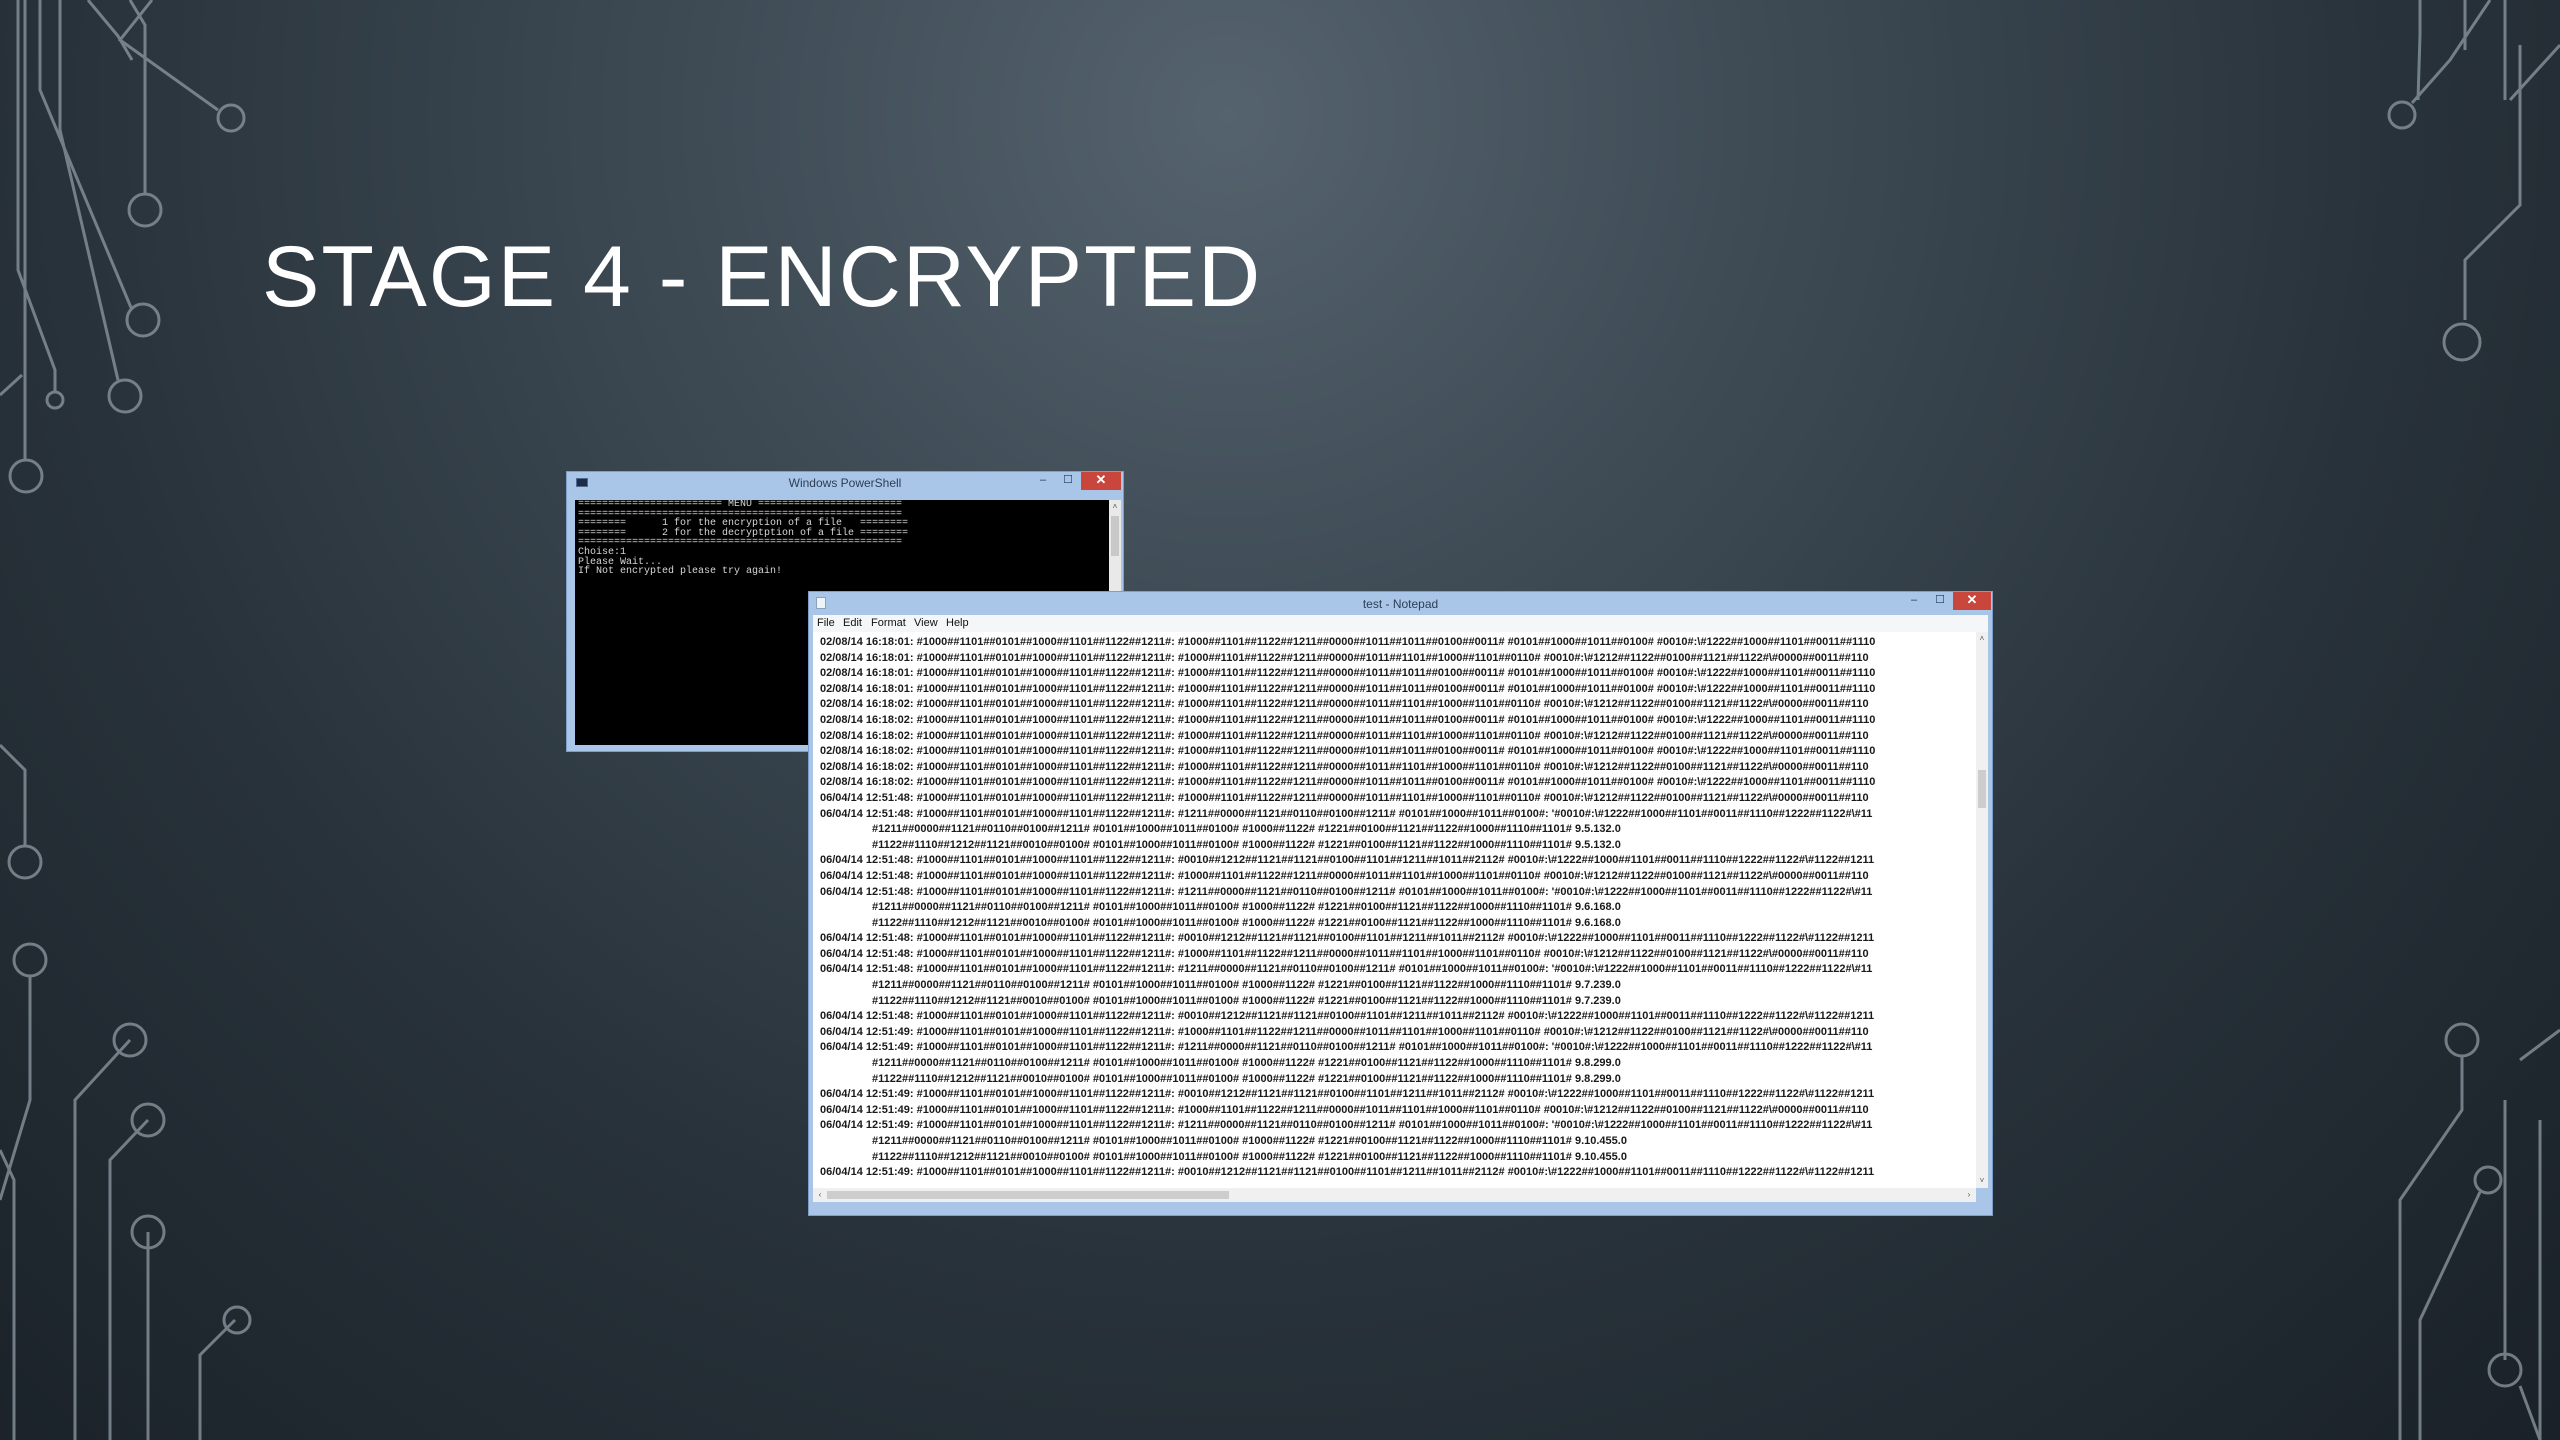 This screenshot has height=1440, width=2560. I want to click on notepad-menubar: File Edit Format View Help, so click(1400, 623).